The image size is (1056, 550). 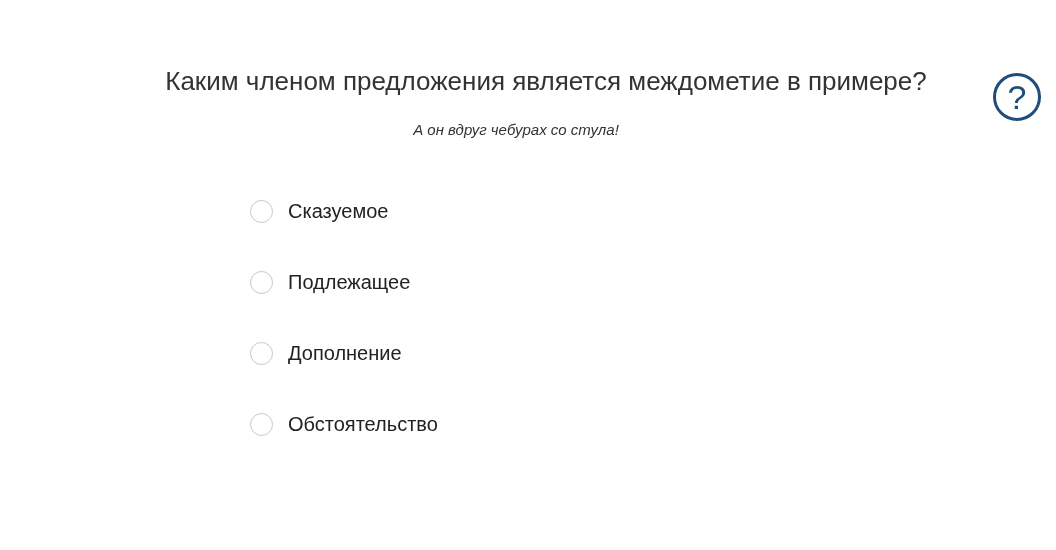 I want to click on option-label: Дополнение, so click(x=345, y=353).